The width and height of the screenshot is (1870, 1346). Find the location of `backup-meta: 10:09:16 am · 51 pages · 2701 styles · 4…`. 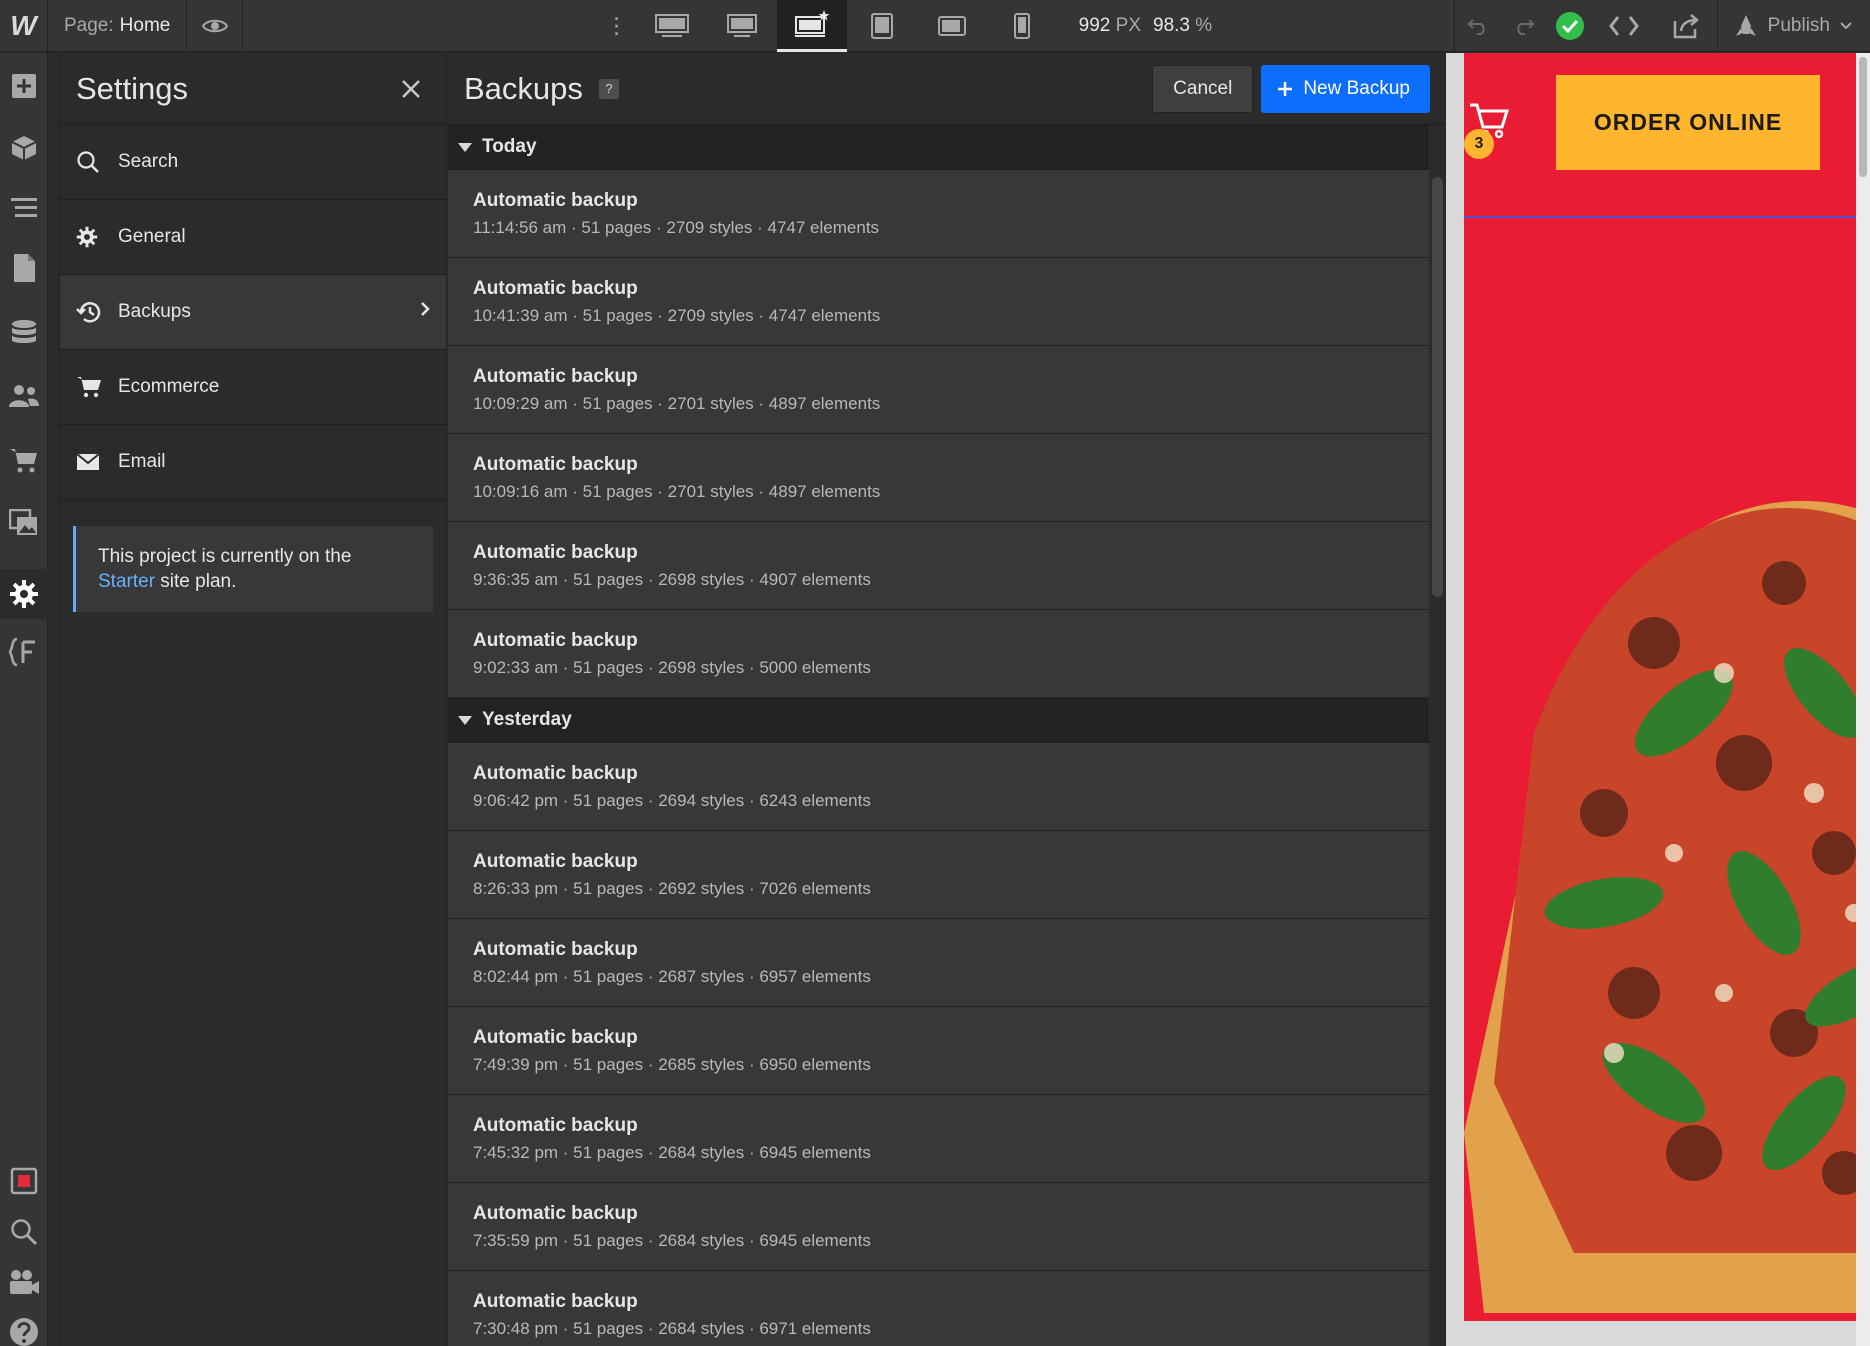

backup-meta: 10:09:16 am · 51 pages · 2701 styles · 4… is located at coordinates (677, 491).